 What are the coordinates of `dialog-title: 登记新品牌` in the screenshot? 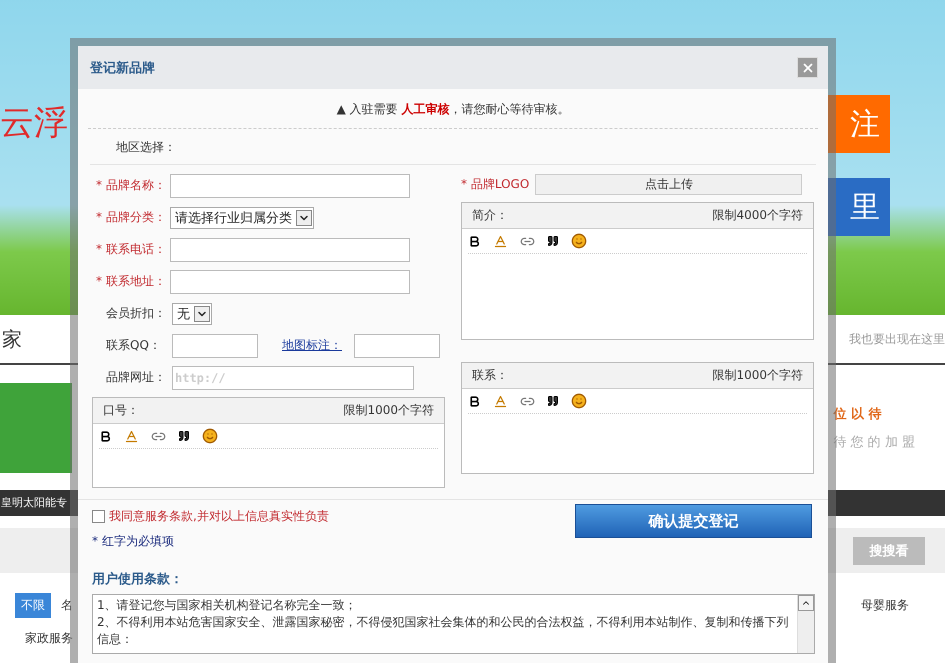 It's located at (122, 68).